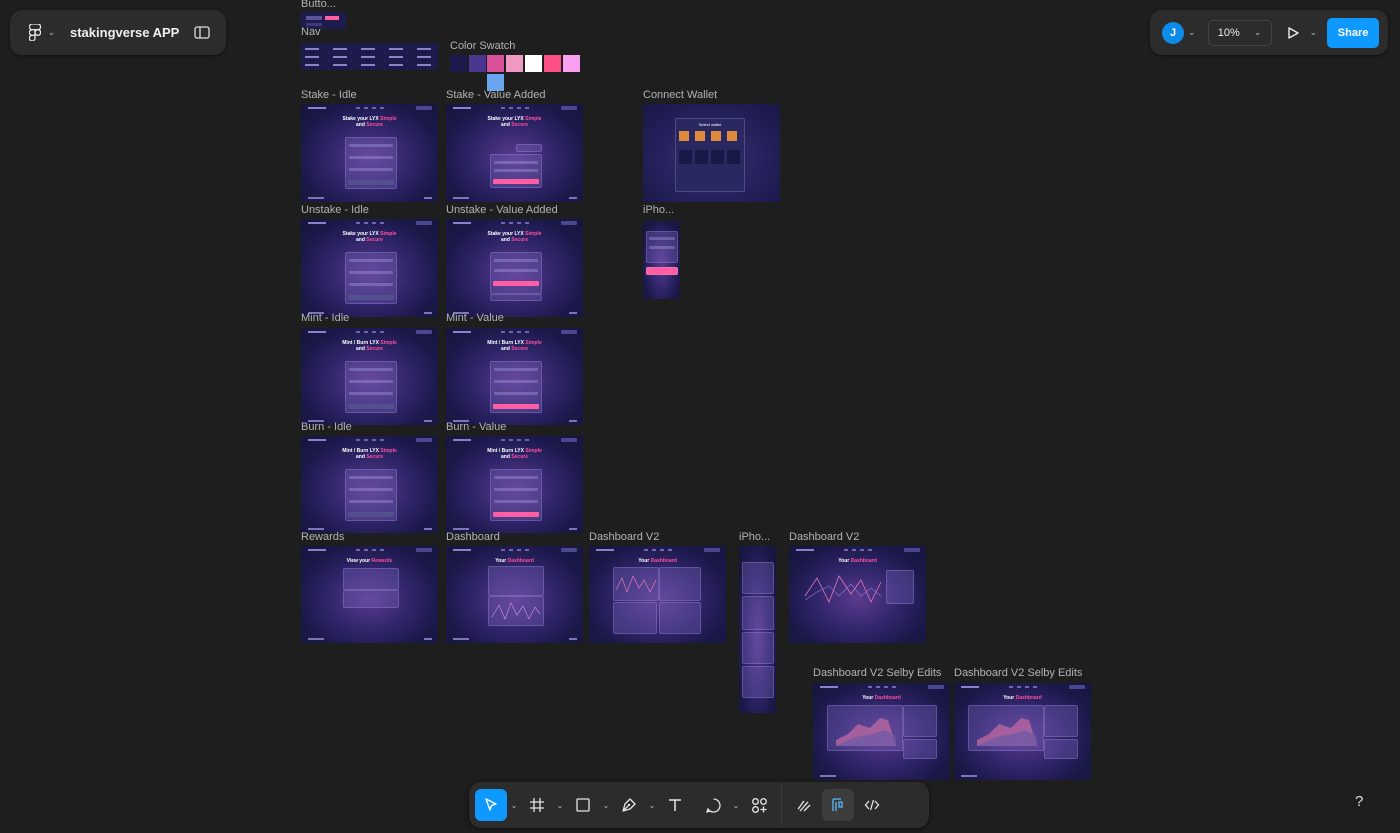 Image resolution: width=1400 pixels, height=833 pixels. What do you see at coordinates (624, 537) in the screenshot?
I see `frame-label-dashboard-v2: Dashboard V2` at bounding box center [624, 537].